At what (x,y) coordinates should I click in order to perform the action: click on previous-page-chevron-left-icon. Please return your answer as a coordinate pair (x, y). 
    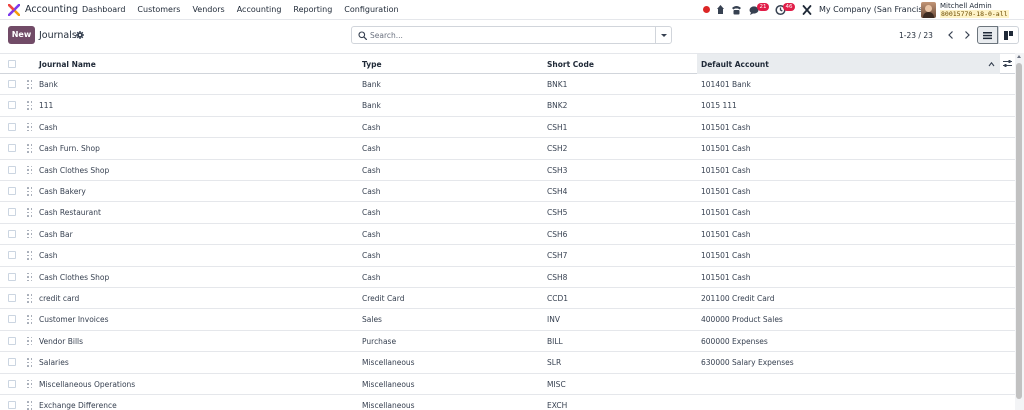
    Looking at the image, I should click on (951, 35).